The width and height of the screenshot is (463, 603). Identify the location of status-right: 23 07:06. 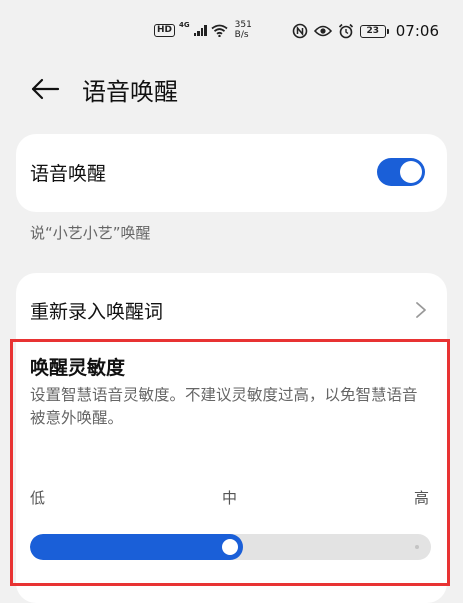
(365, 31).